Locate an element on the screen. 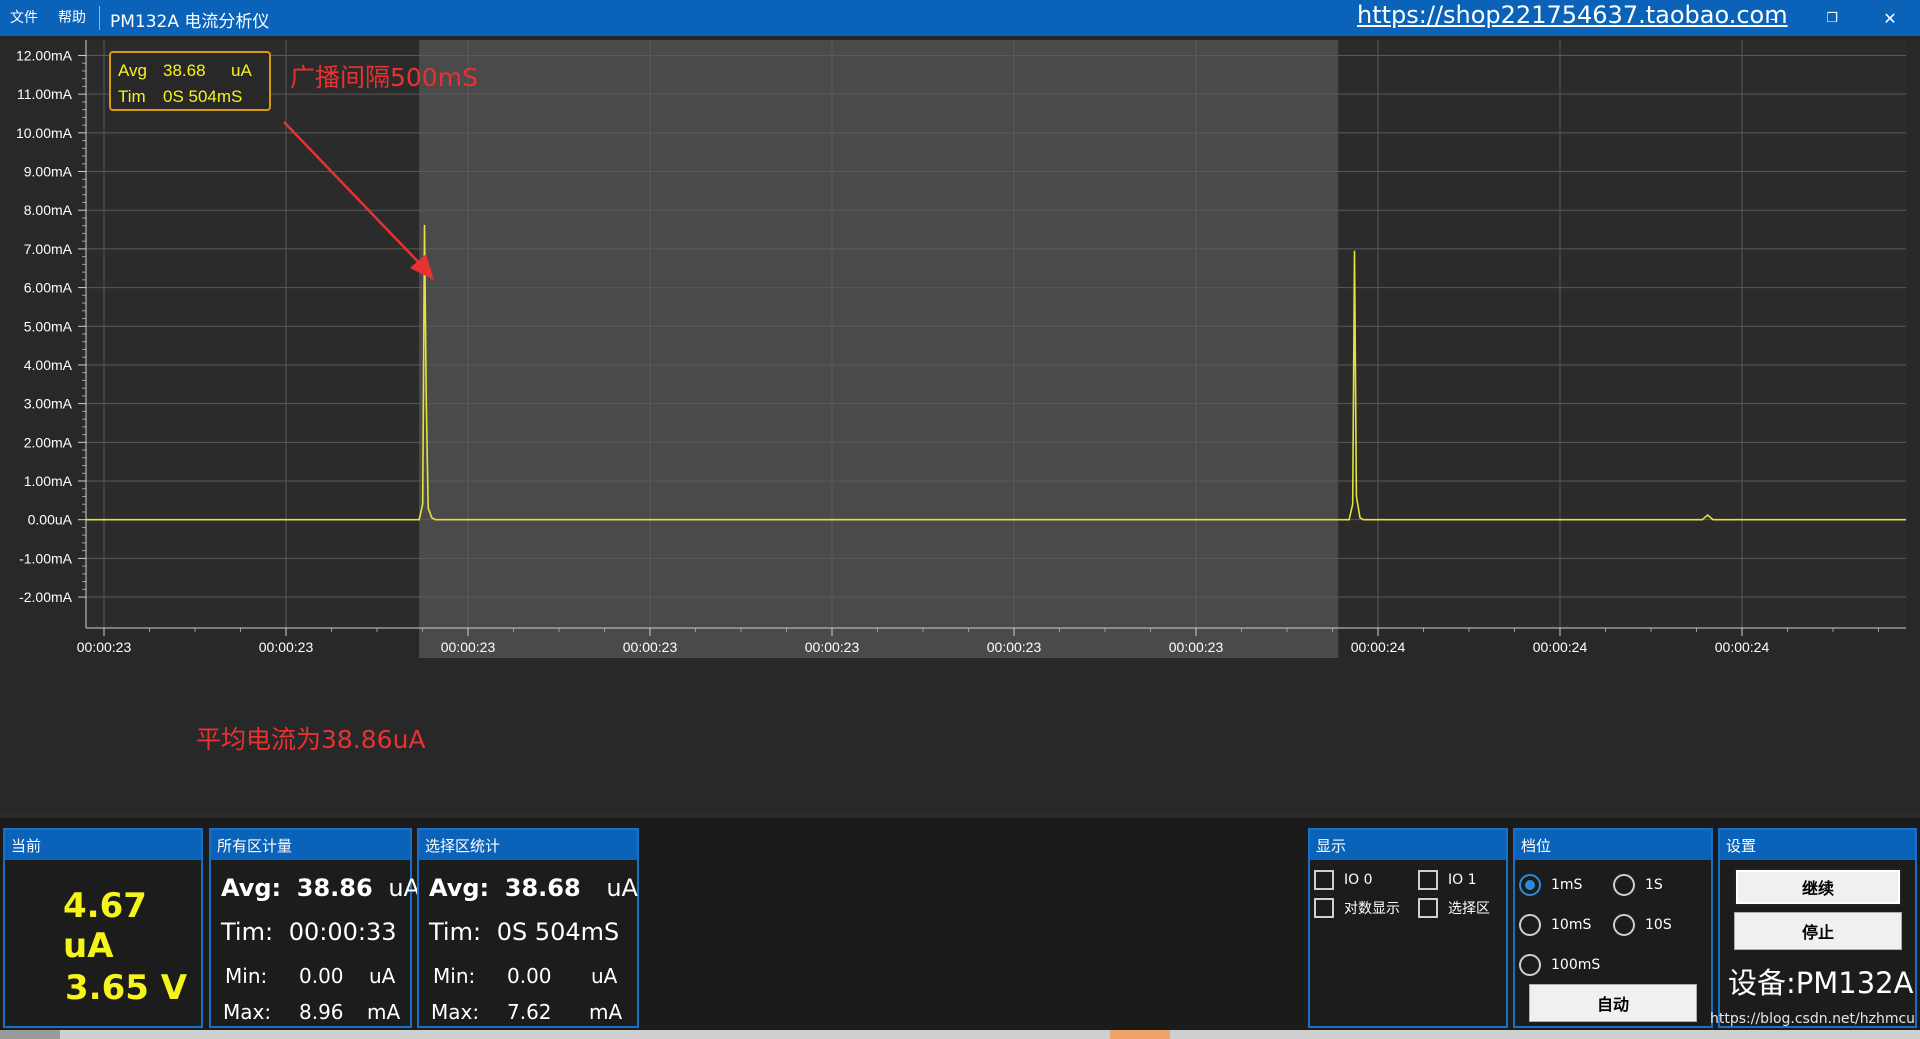 The height and width of the screenshot is (1039, 1920). watermark: https://blog.csdn.net/hzhmcu is located at coordinates (1813, 1019).